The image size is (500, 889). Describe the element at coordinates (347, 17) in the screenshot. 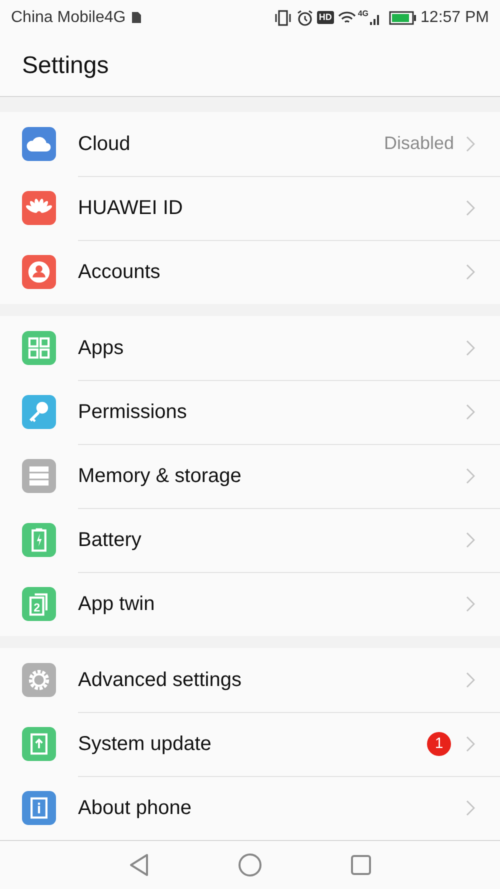

I see `wifi-icon` at that location.